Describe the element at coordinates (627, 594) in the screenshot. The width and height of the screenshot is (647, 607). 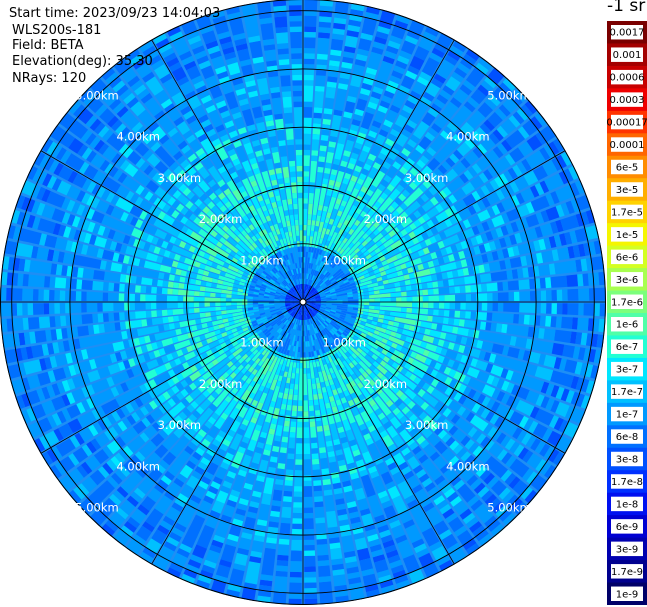
I see `colorbar-label: 1e-9` at that location.